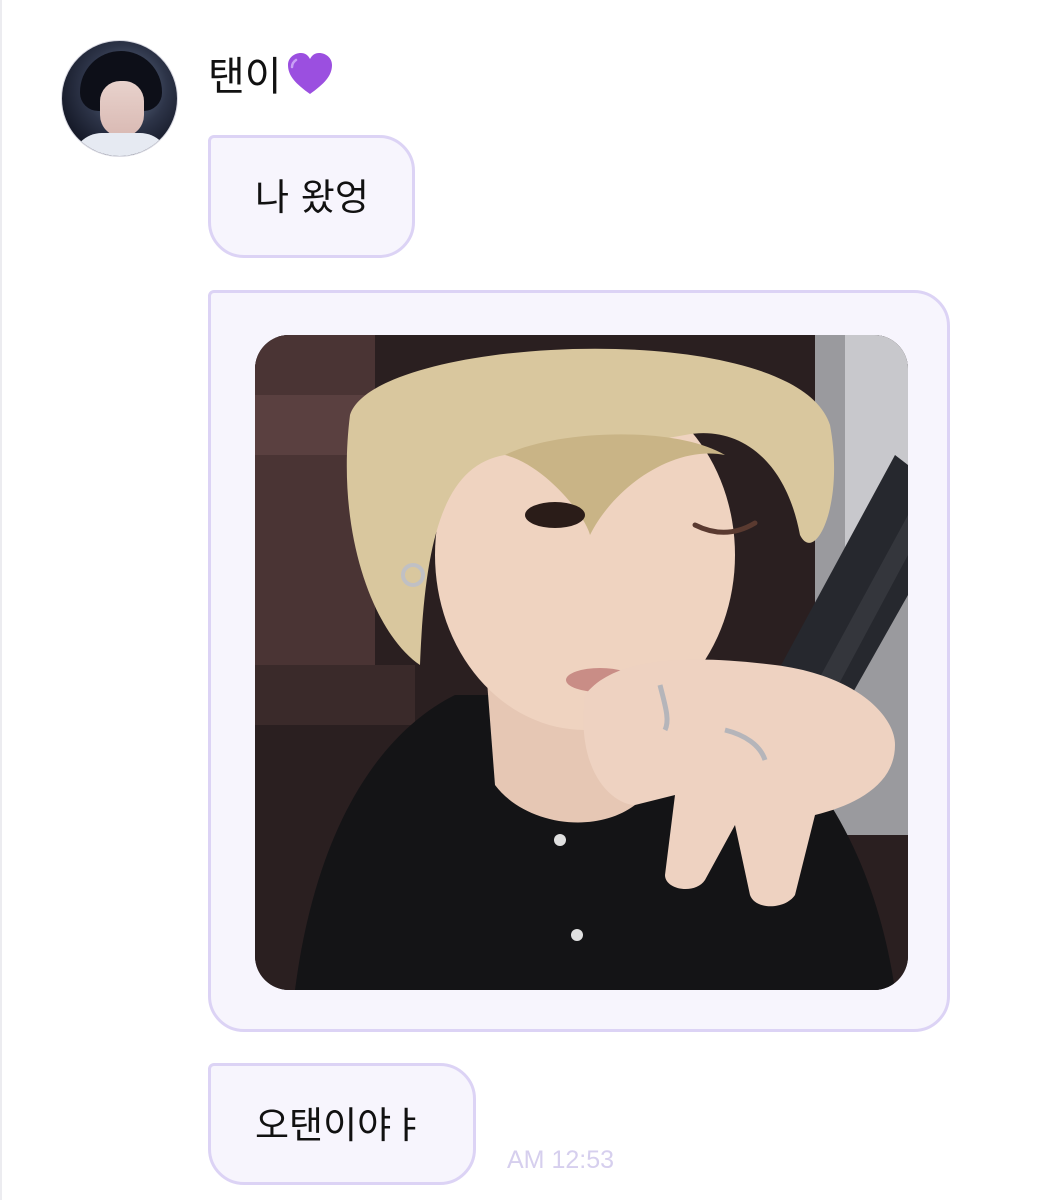 This screenshot has height=1200, width=1053. I want to click on message-text: 오탠이야ㅑ, so click(340, 1125).